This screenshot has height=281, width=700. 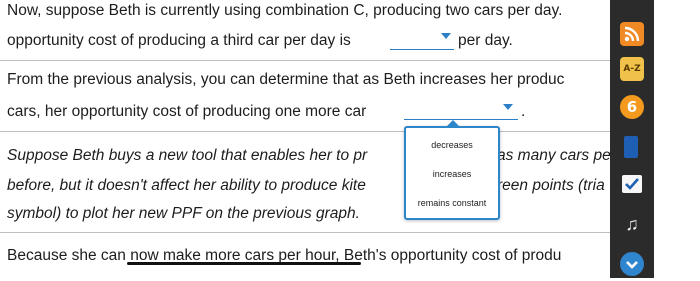 I want to click on page-margin, so click(x=677, y=139).